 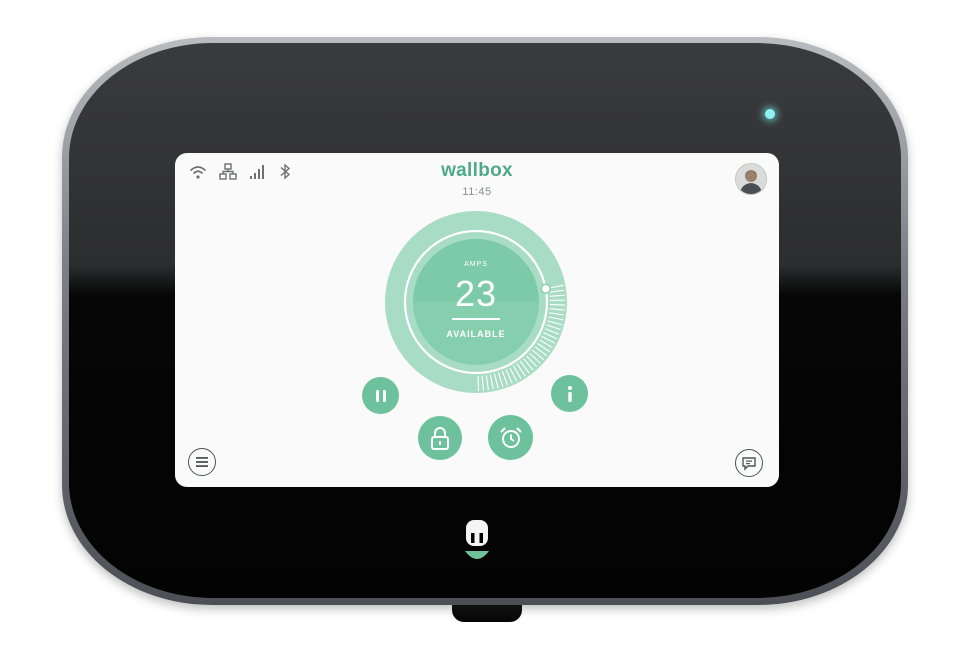 I want to click on charger-status: AVAILABLE, so click(x=476, y=334).